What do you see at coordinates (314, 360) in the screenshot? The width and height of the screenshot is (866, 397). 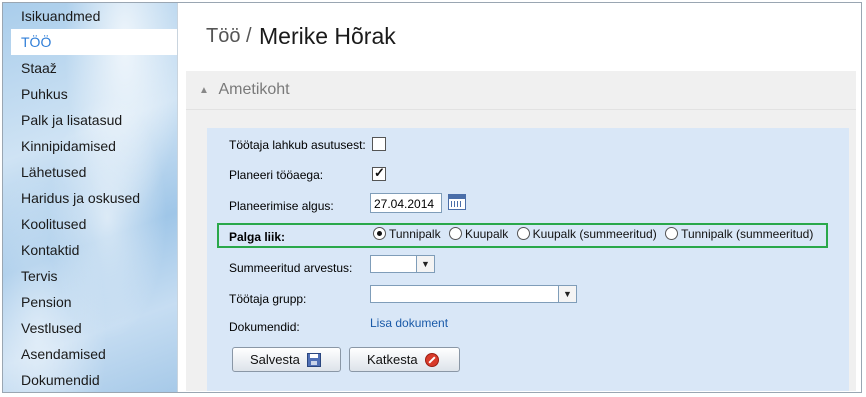 I see `floppy-disk-icon` at bounding box center [314, 360].